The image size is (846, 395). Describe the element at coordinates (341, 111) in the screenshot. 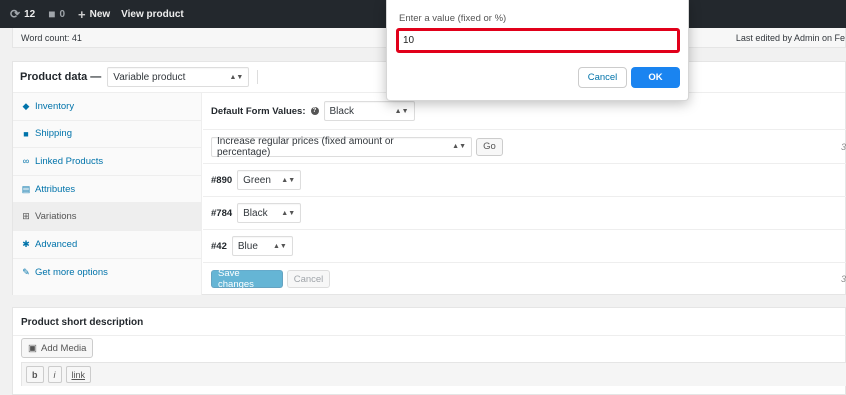

I see `default-value: Black` at that location.